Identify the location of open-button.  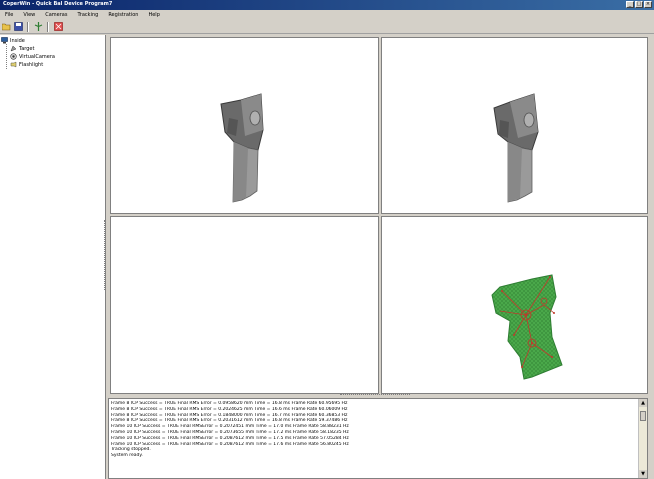
(6, 27).